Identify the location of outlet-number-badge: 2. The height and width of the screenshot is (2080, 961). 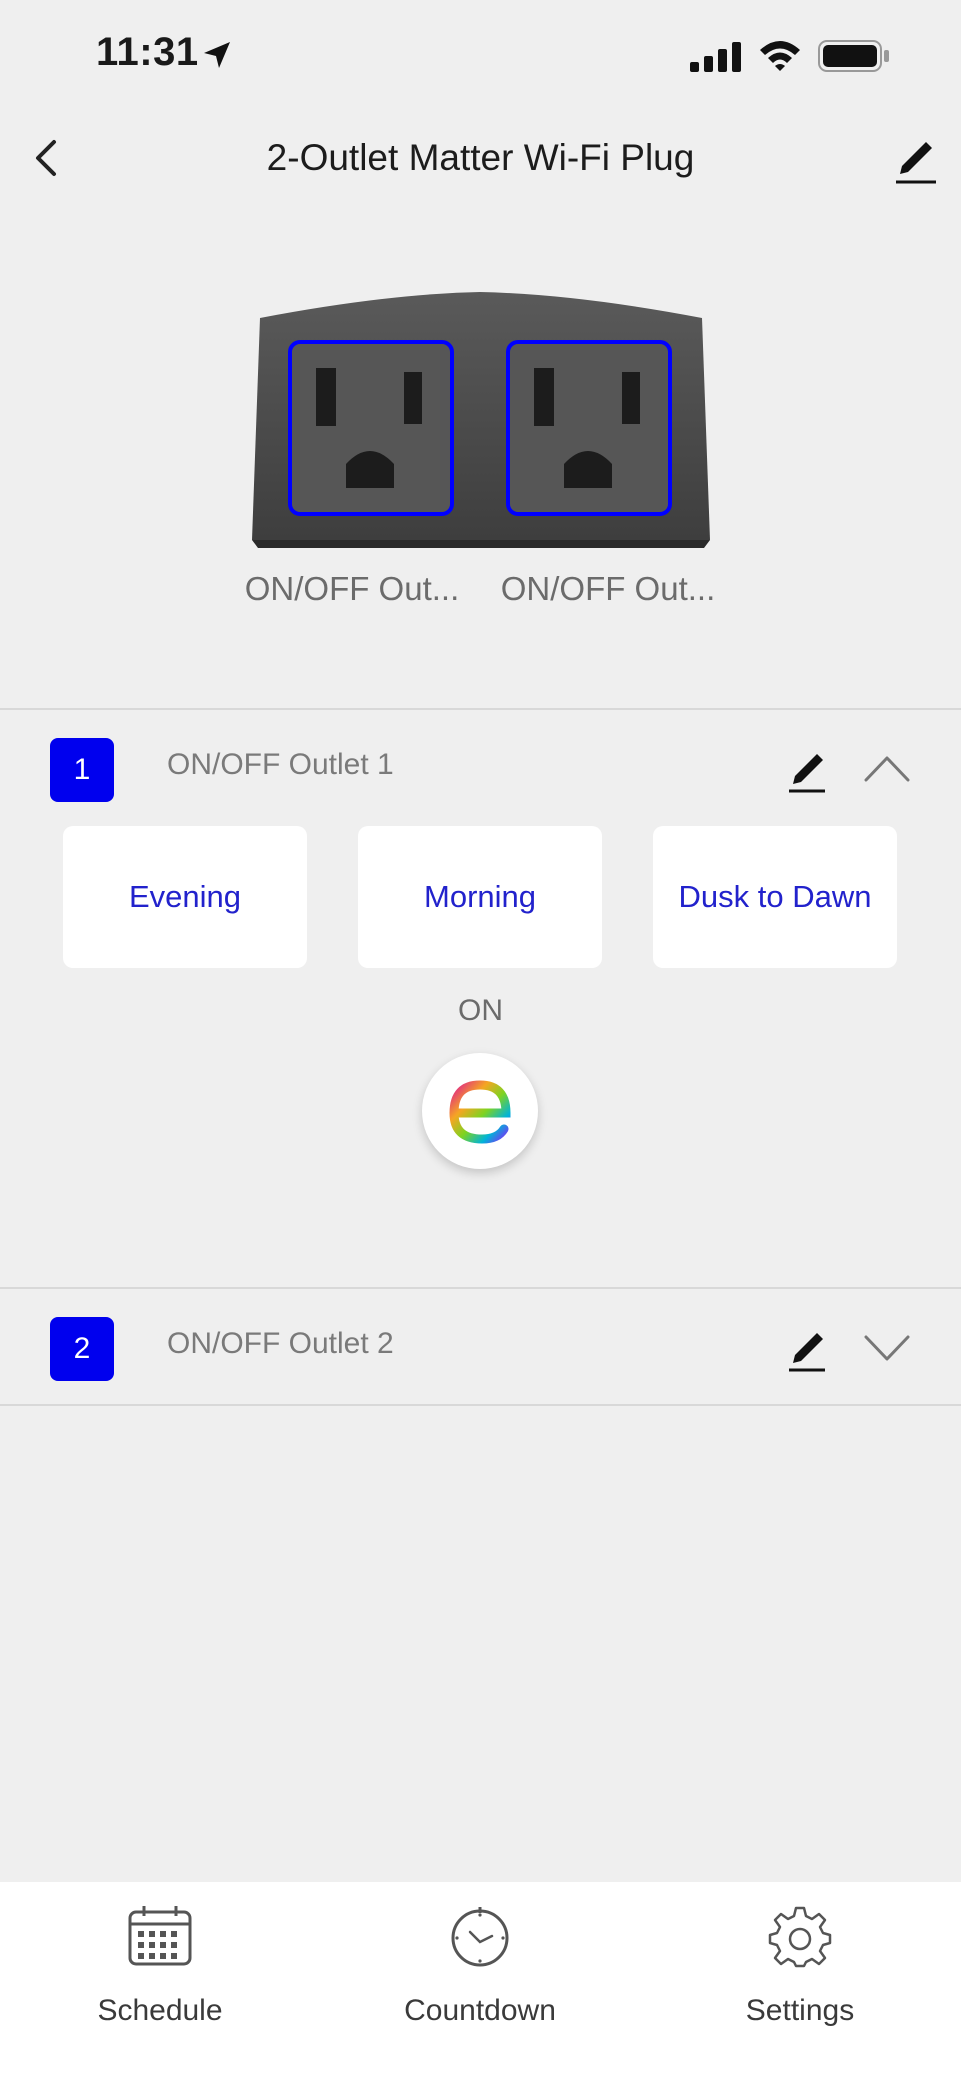
(82, 1349).